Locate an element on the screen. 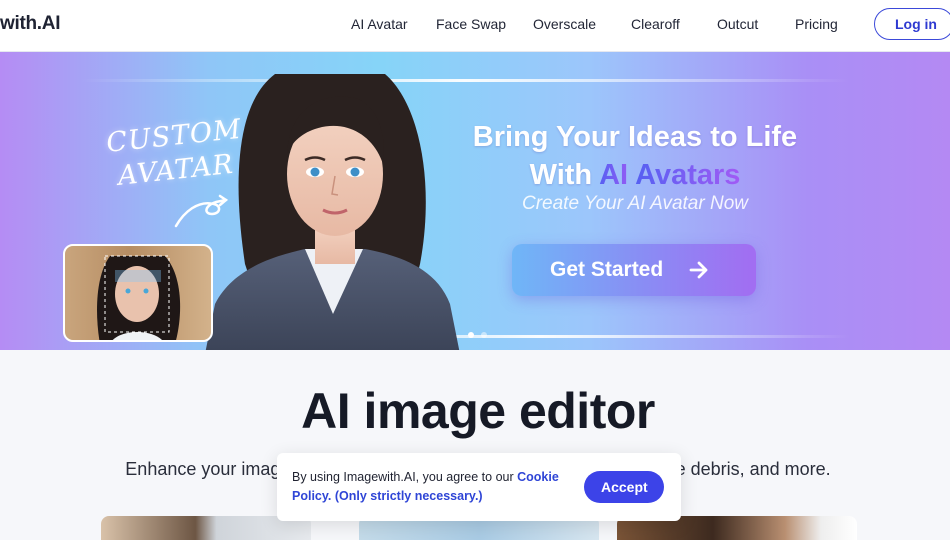 This screenshot has height=540, width=950. site-logo: with.AI is located at coordinates (30, 24).